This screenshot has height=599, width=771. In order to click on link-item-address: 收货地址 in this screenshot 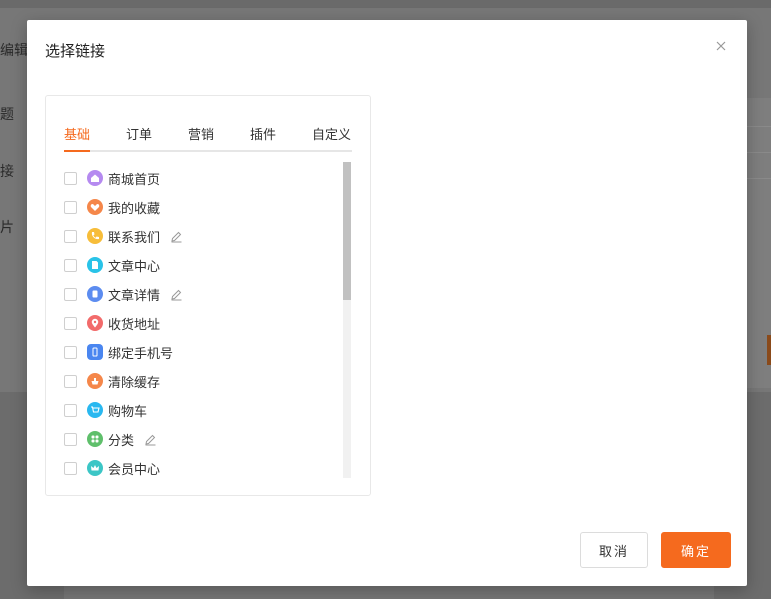, I will do `click(112, 323)`.